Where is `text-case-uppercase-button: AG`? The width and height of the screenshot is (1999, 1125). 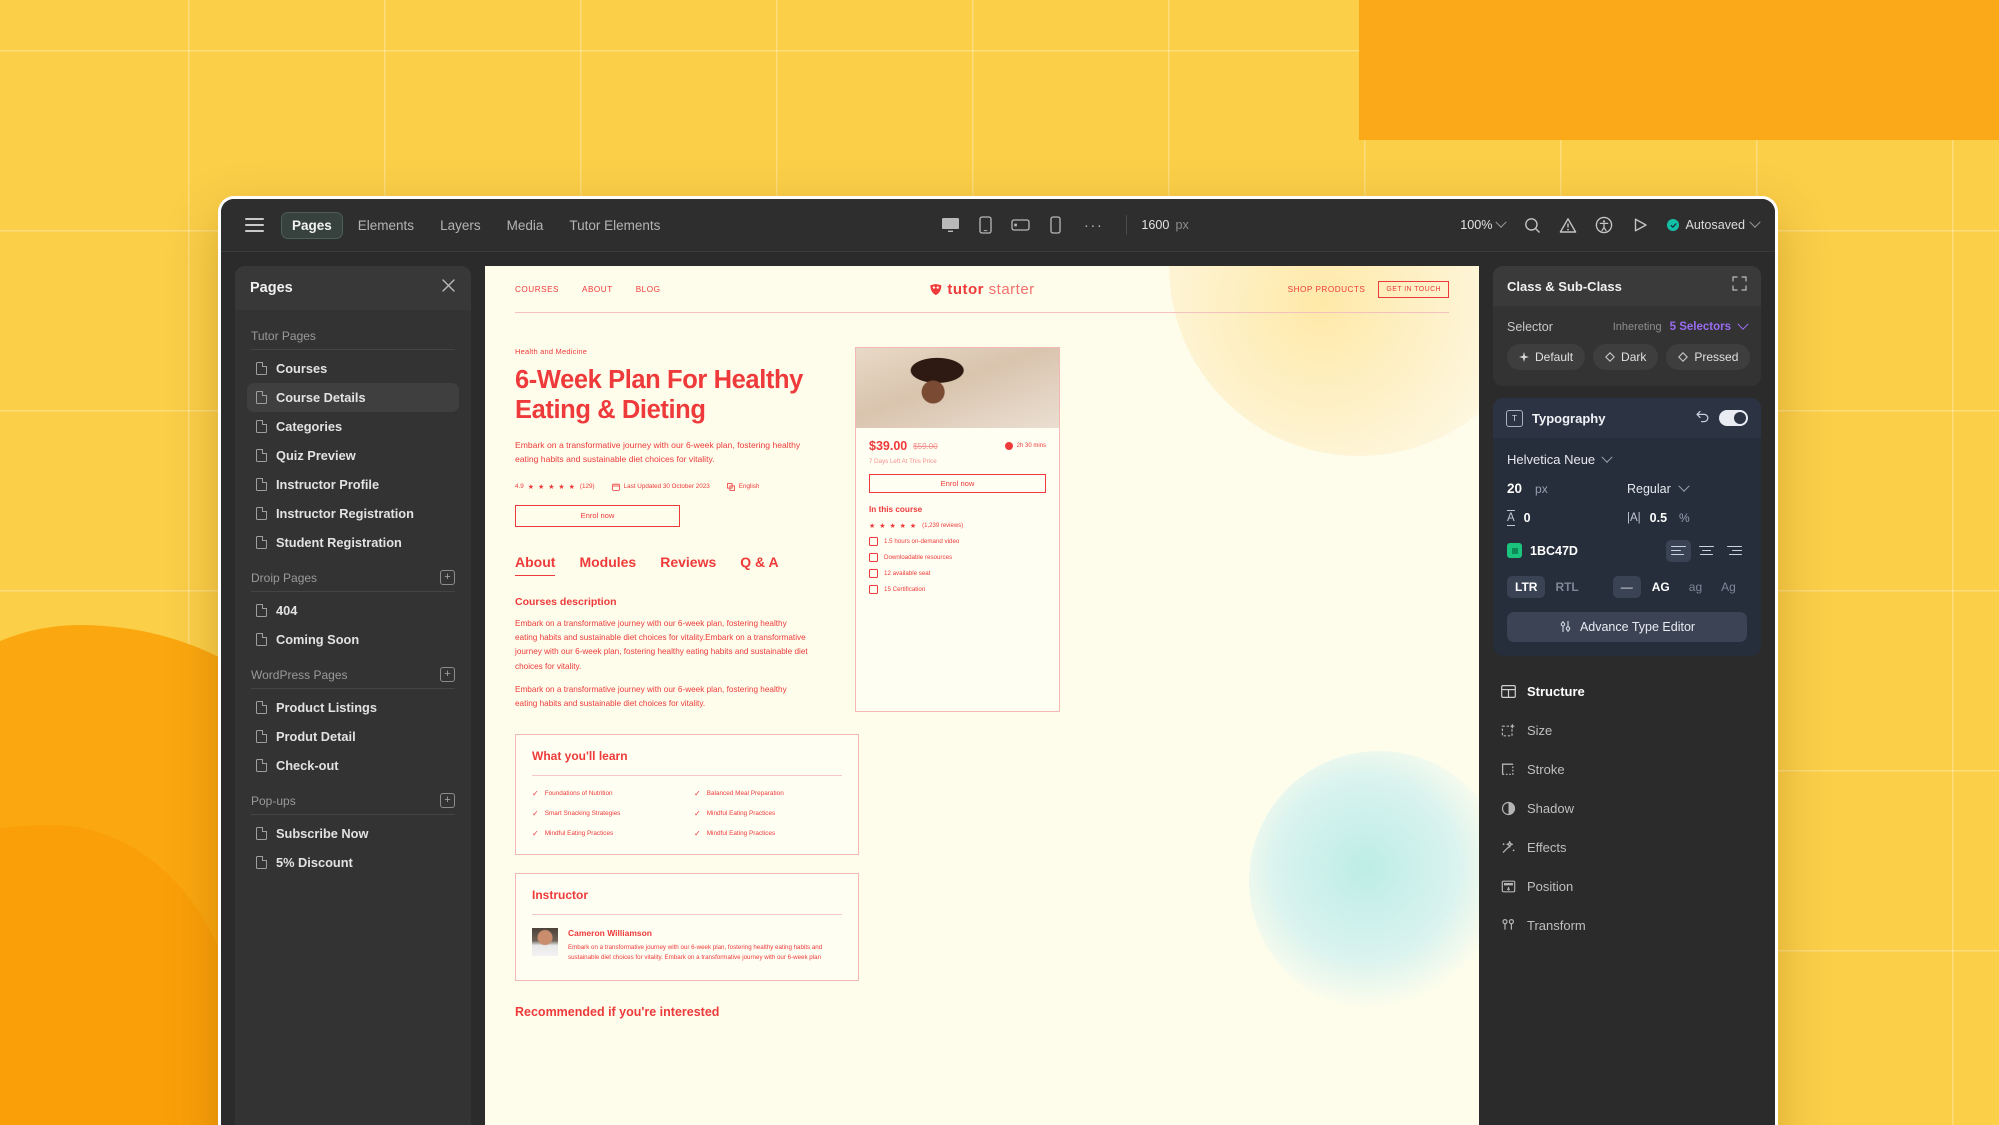
text-case-uppercase-button: AG is located at coordinates (1661, 587).